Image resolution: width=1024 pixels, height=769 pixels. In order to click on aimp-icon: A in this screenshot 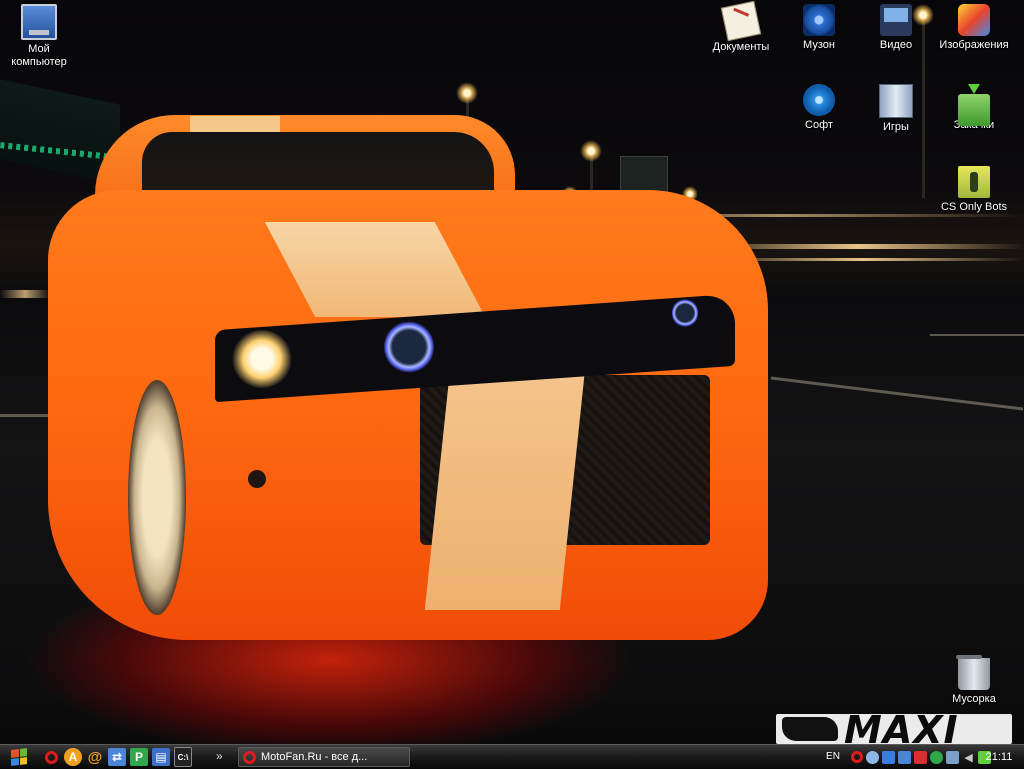, I will do `click(73, 757)`.